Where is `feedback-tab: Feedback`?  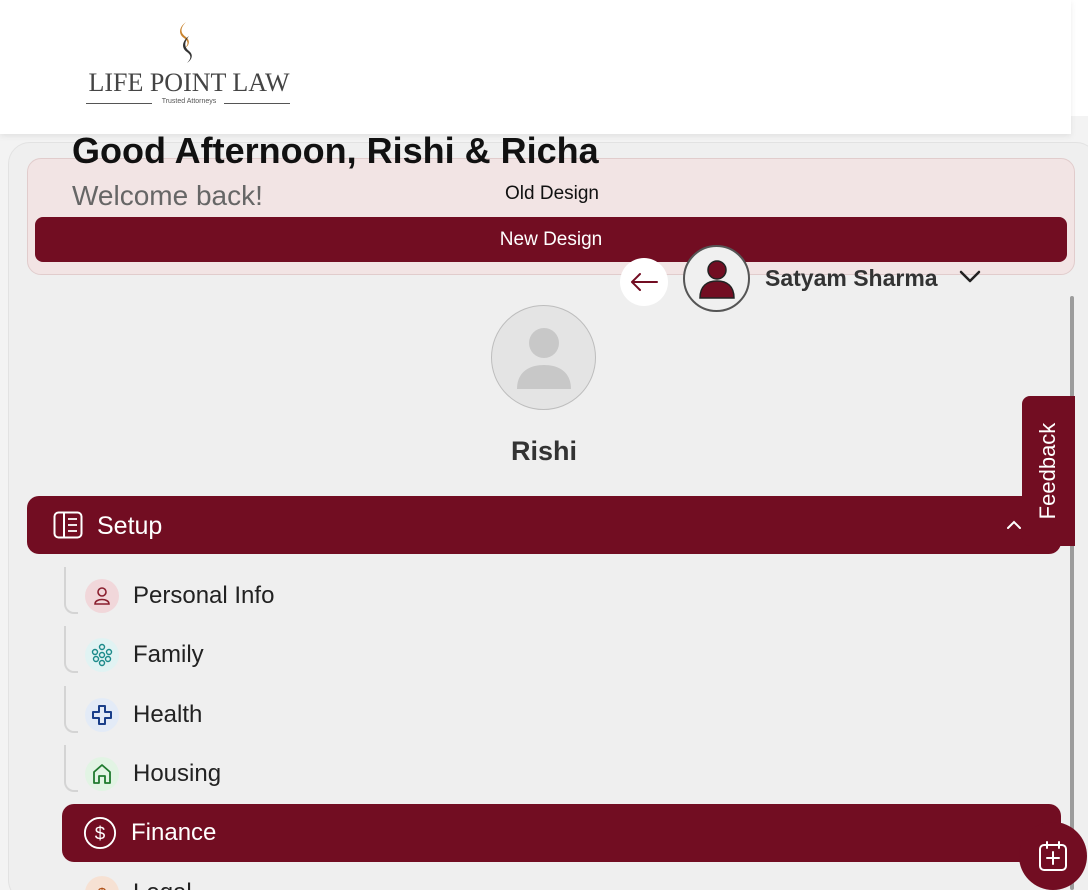
feedback-tab: Feedback is located at coordinates (1048, 471).